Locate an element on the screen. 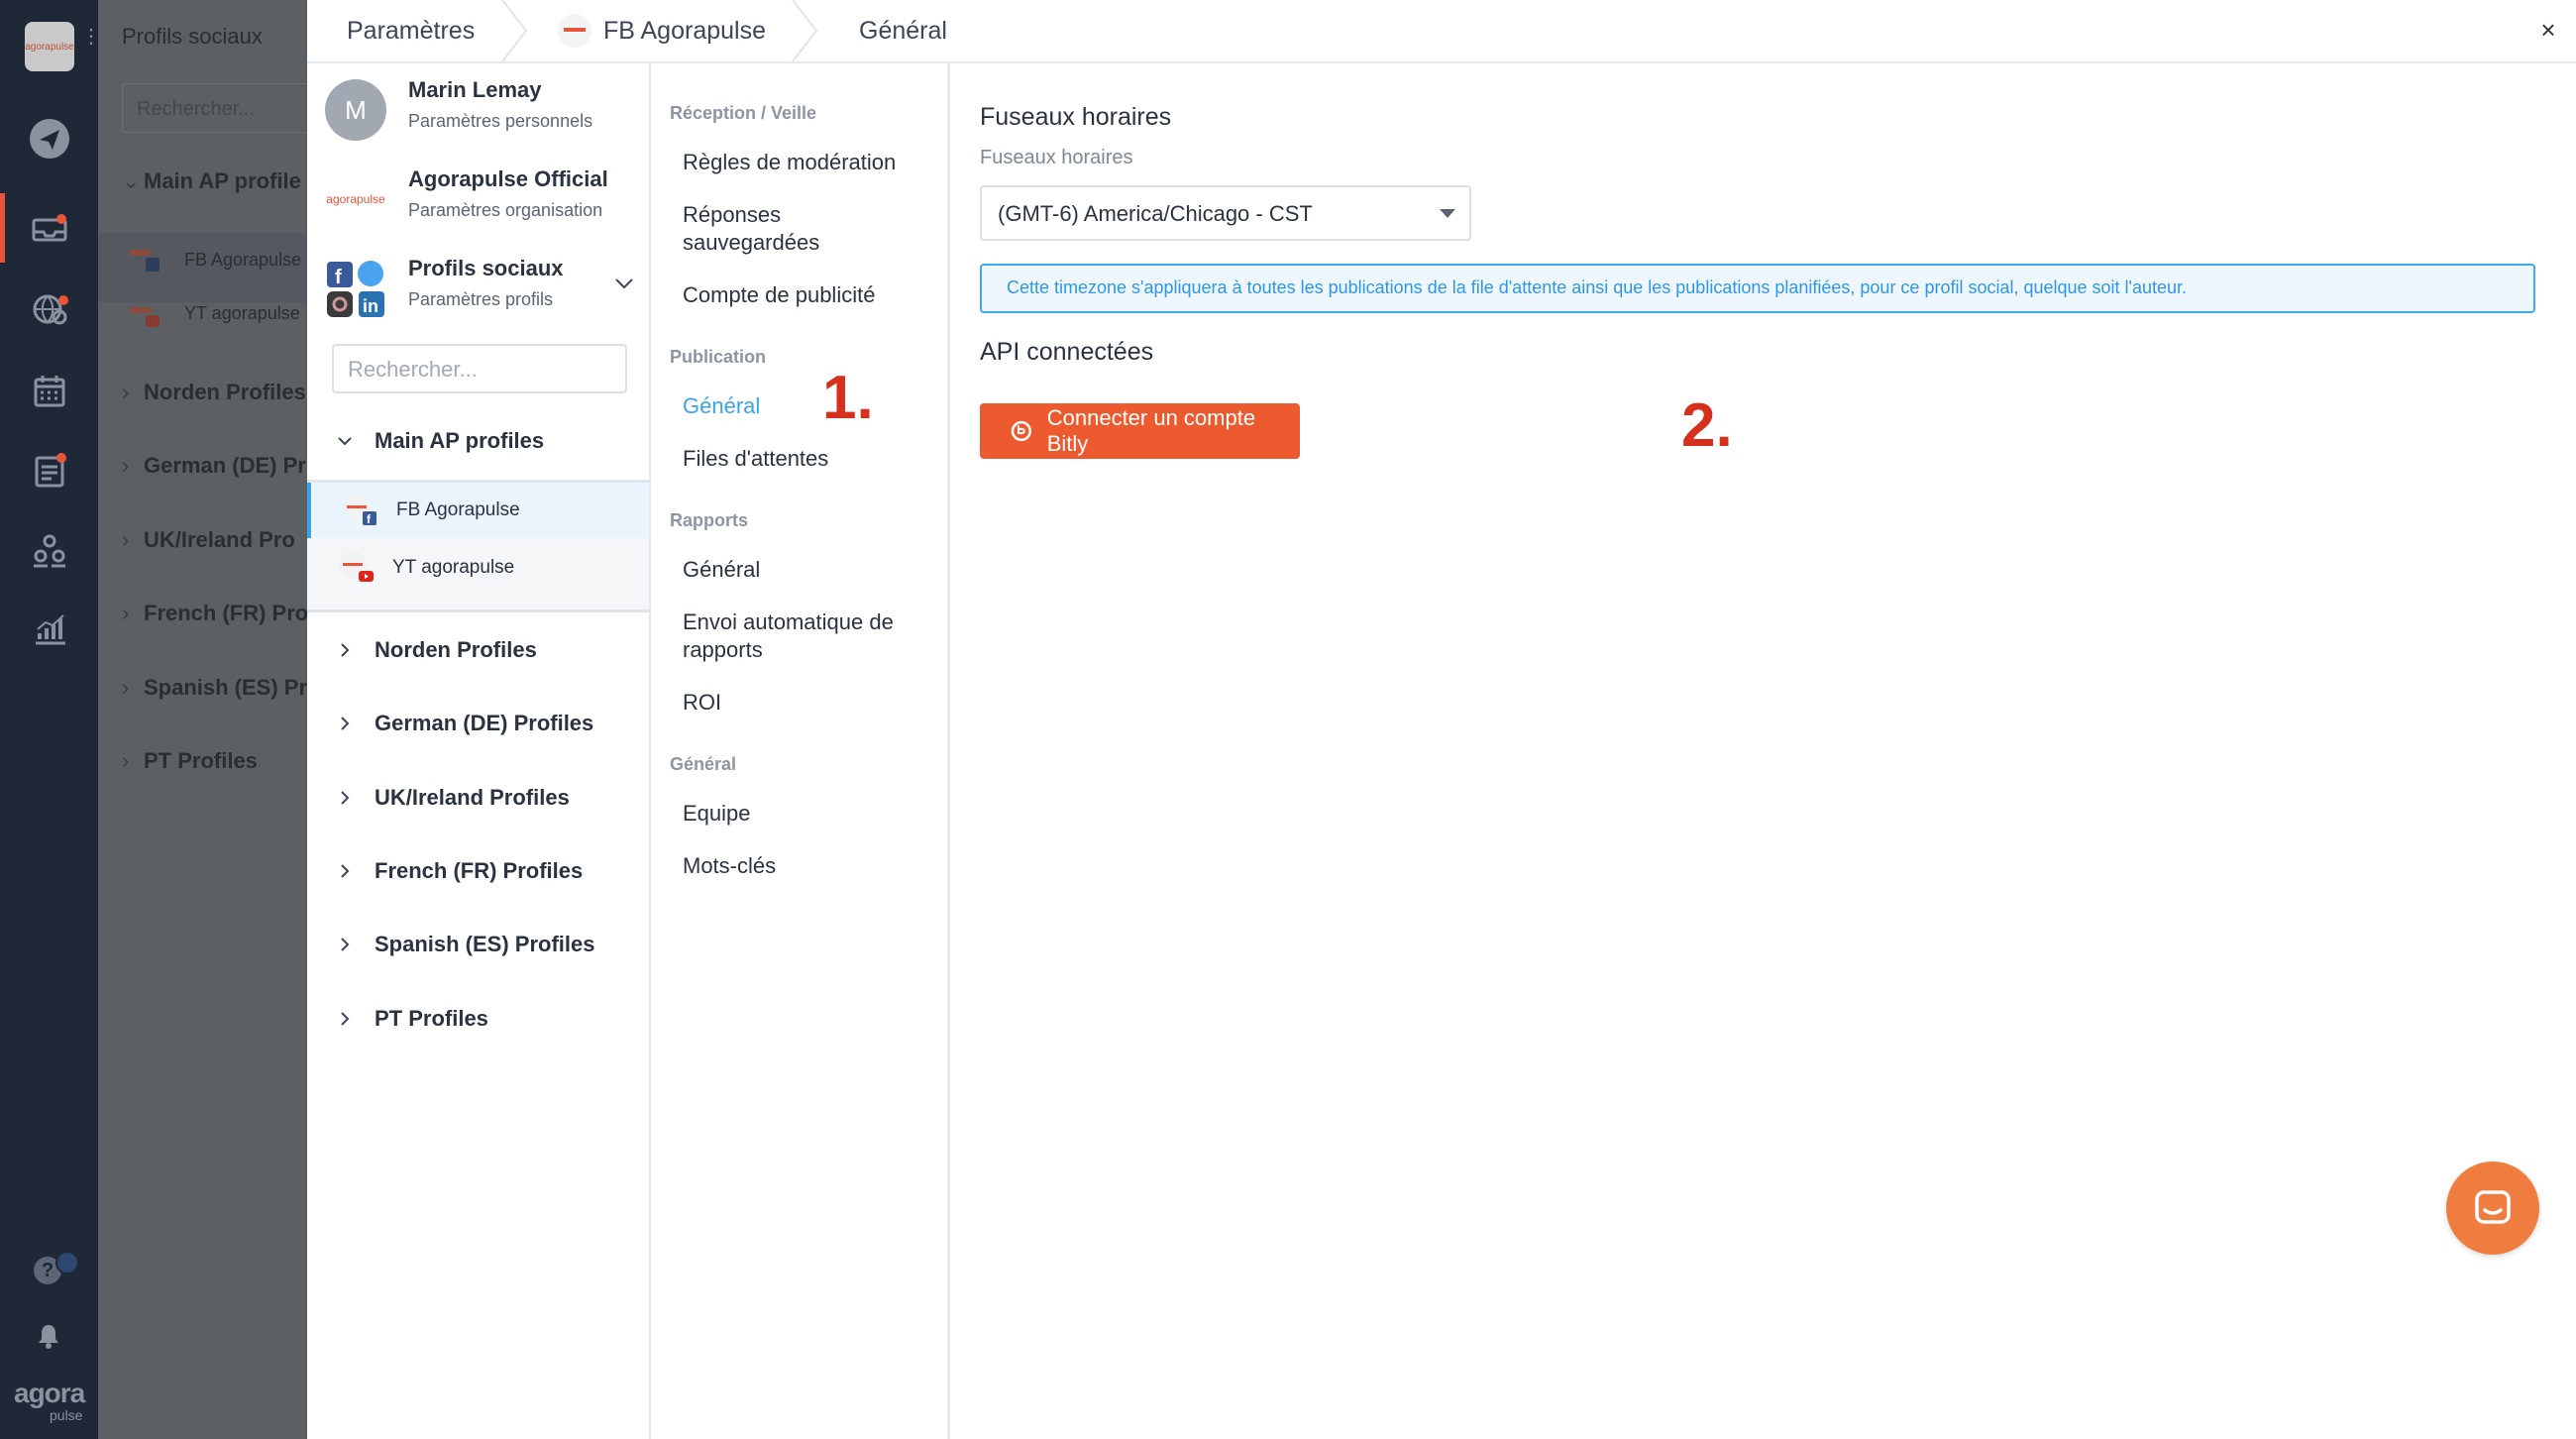 This screenshot has height=1439, width=2576. nav-item-publishing-general: Général is located at coordinates (721, 406).